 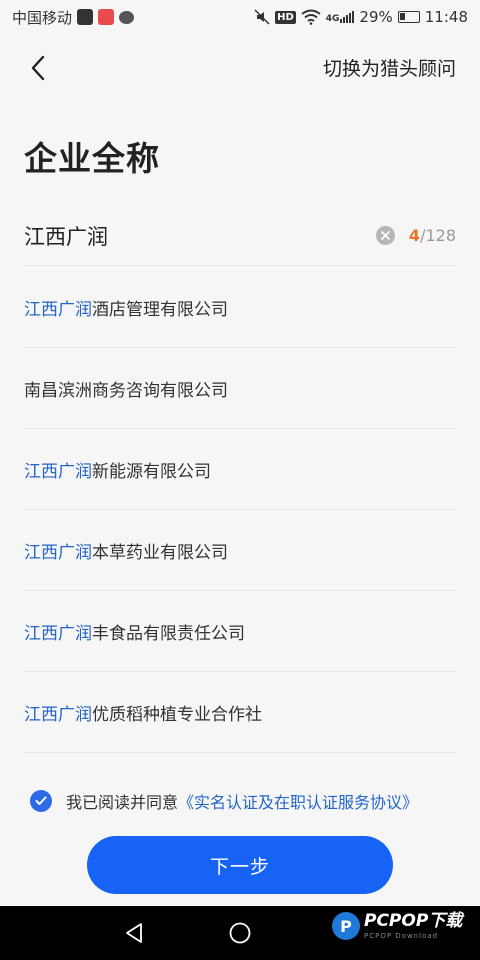 I want to click on suggestion-item: 南昌滨洲商务咨询有限公司, so click(x=240, y=388).